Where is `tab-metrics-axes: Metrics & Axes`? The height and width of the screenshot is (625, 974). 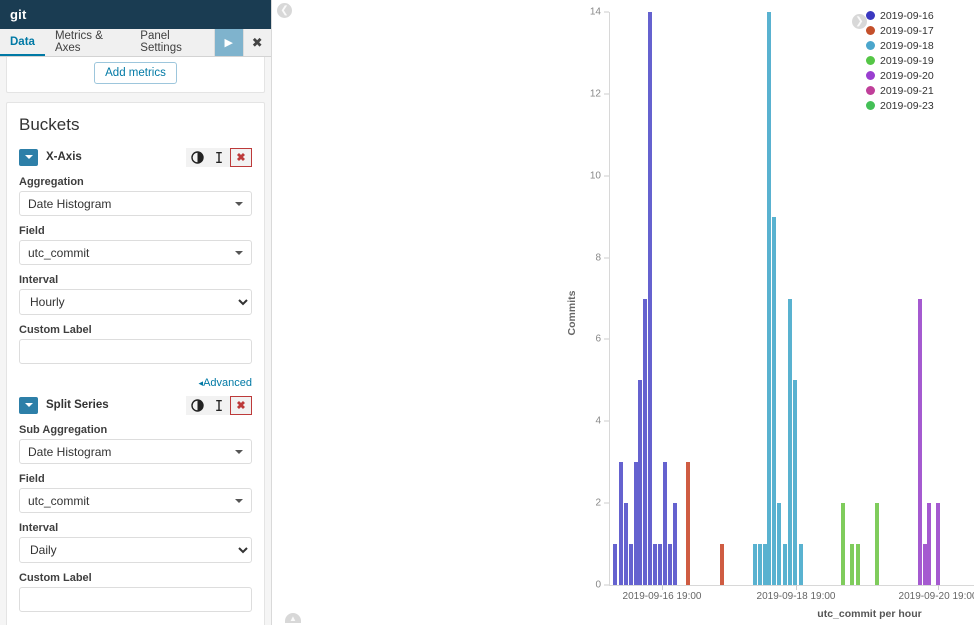
tab-metrics-axes: Metrics & Axes is located at coordinates (87, 42).